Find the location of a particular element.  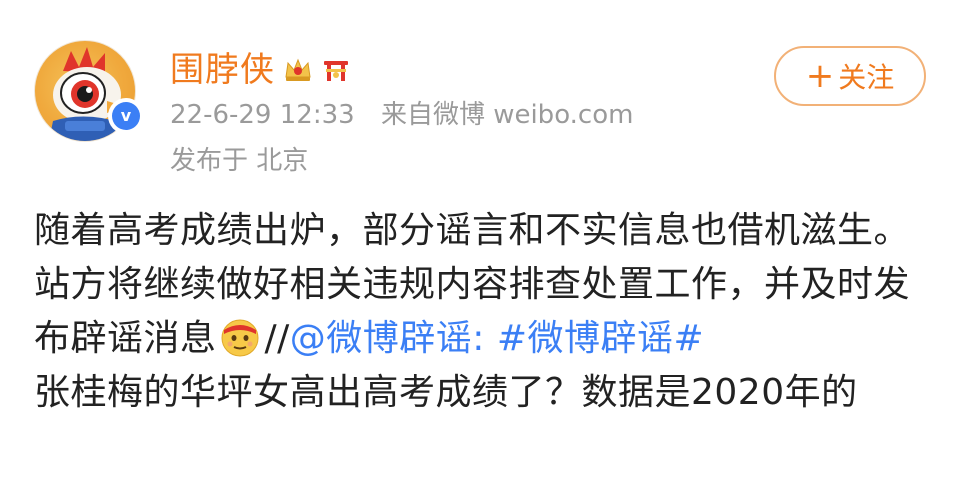

post-time: 22-6-29 12:33 is located at coordinates (262, 115).